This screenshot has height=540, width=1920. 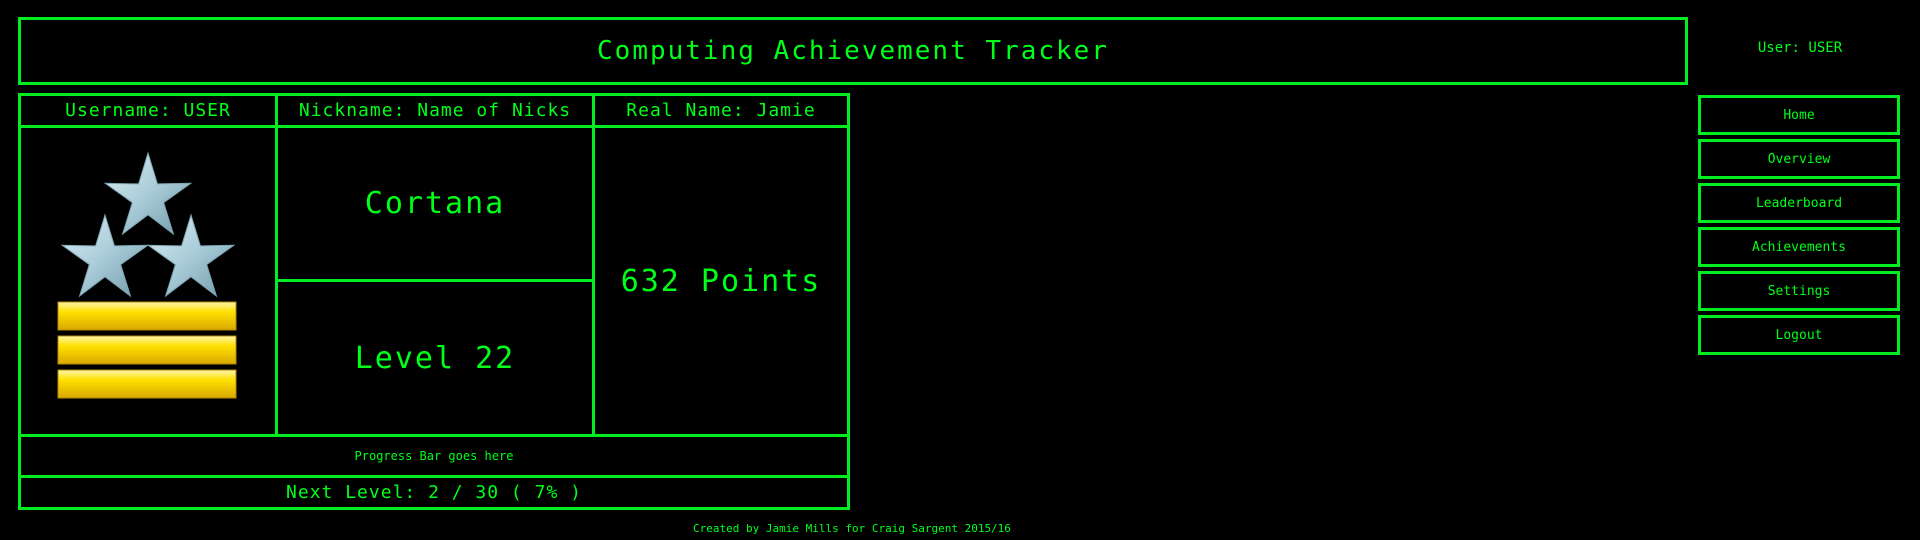 What do you see at coordinates (1799, 291) in the screenshot?
I see `nav-settings-button: Settings` at bounding box center [1799, 291].